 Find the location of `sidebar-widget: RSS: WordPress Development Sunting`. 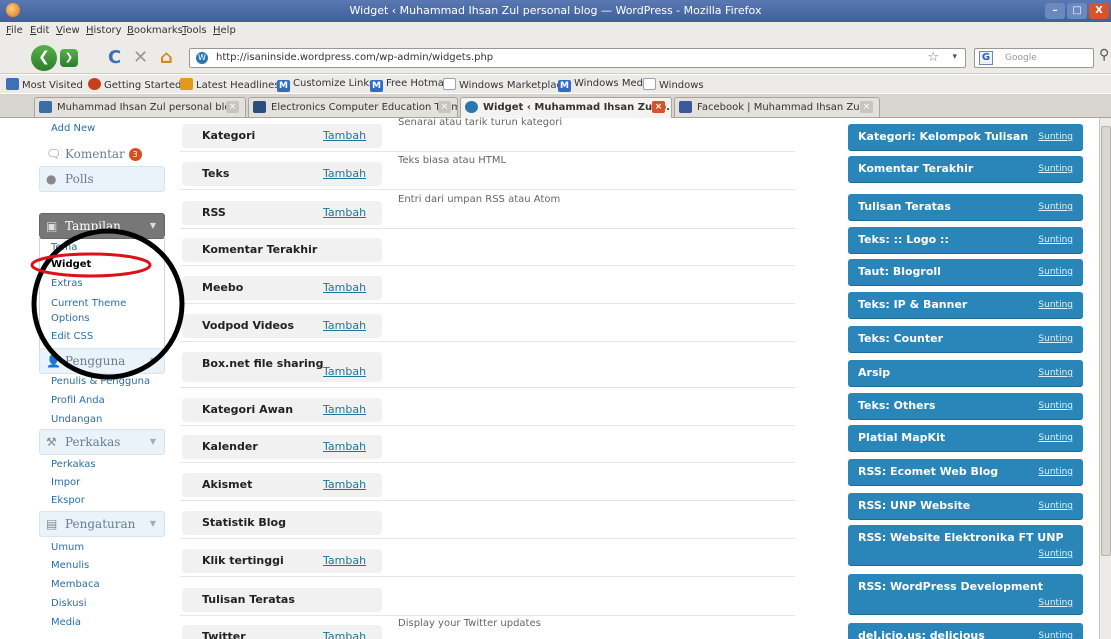

sidebar-widget: RSS: WordPress Development Sunting is located at coordinates (965, 594).